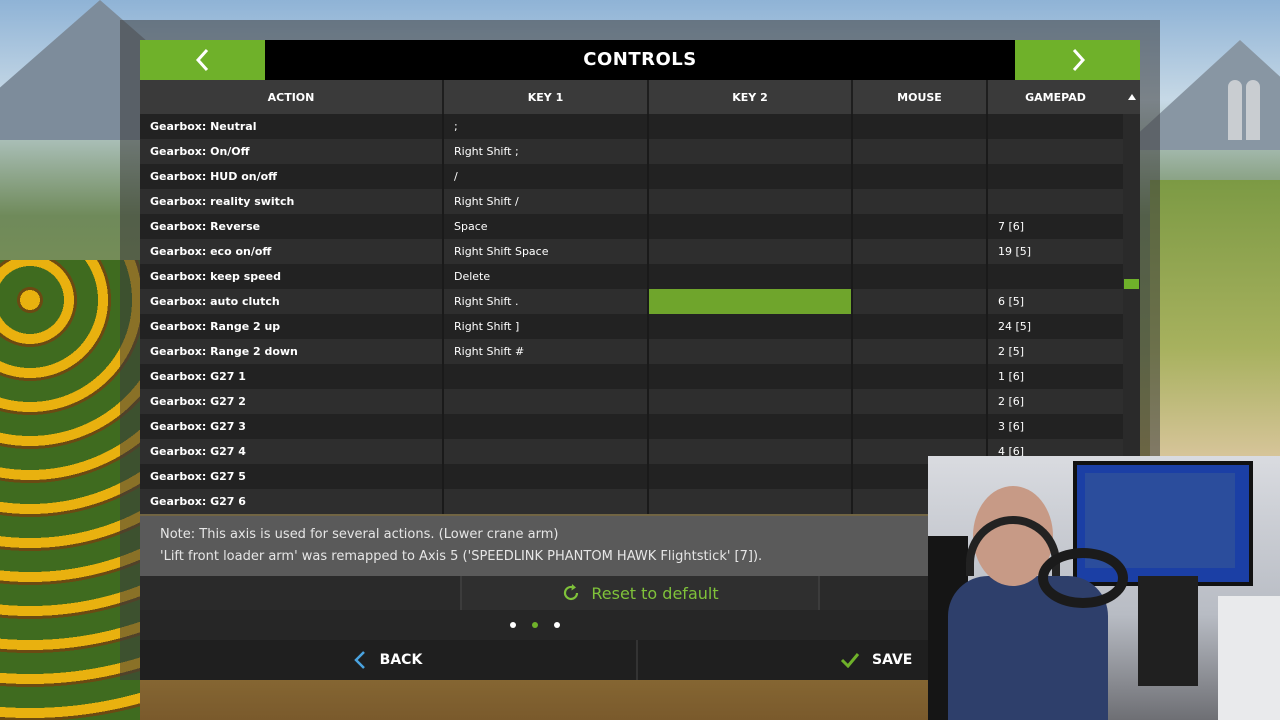 The height and width of the screenshot is (720, 1280). What do you see at coordinates (546, 226) in the screenshot?
I see `binding-cell-key1: Space` at bounding box center [546, 226].